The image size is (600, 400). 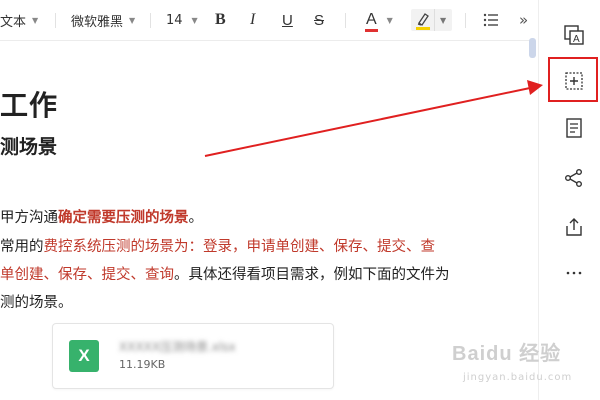 I want to click on attachment-size: 11.19KB, so click(x=142, y=364).